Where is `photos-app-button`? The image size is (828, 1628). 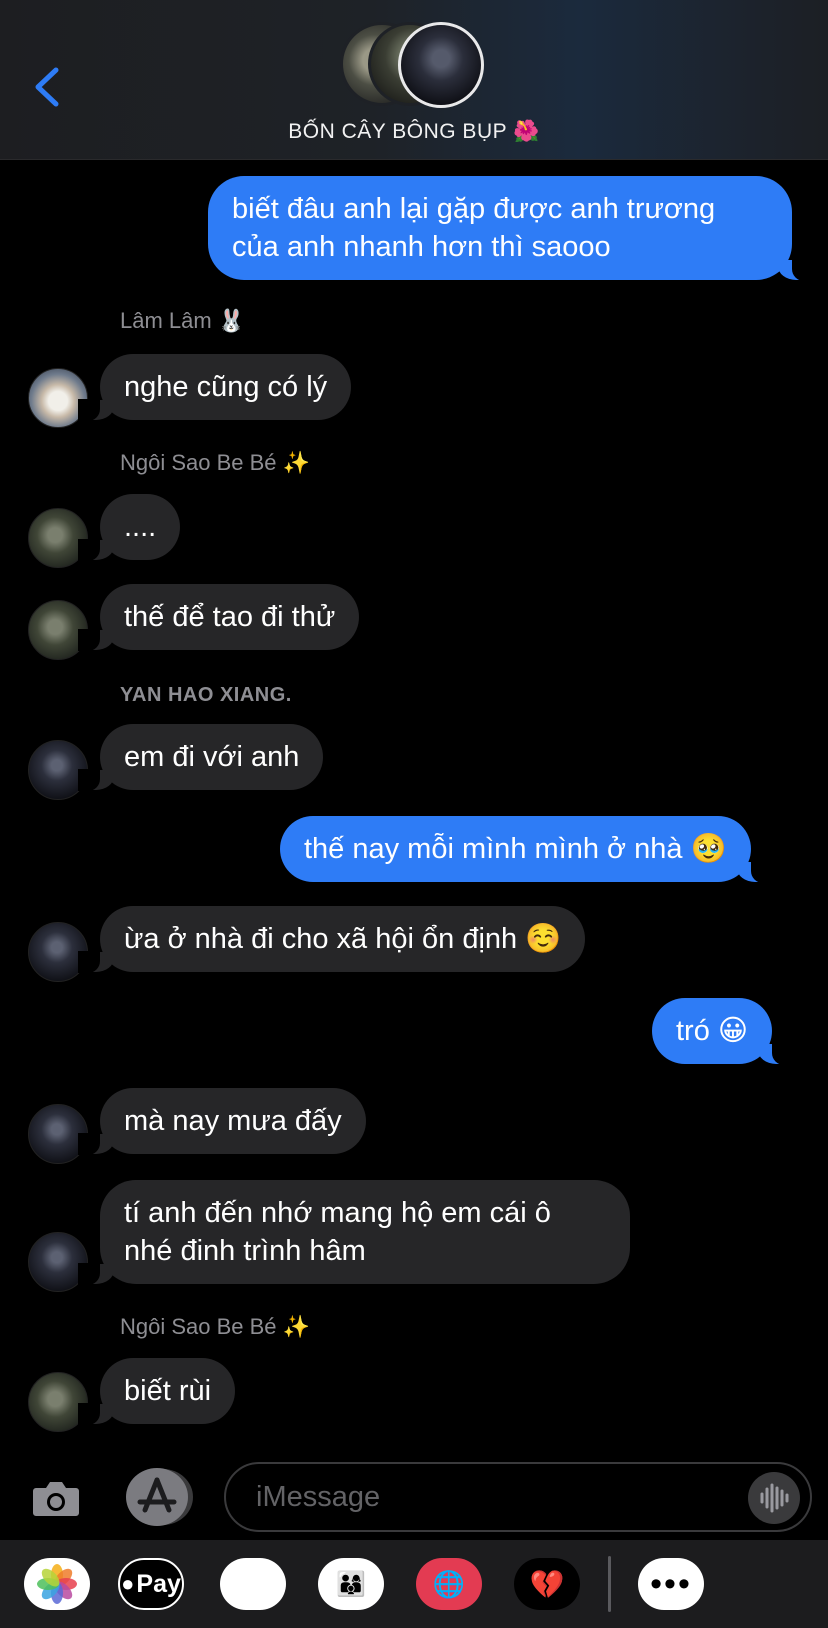
photos-app-button is located at coordinates (57, 1584).